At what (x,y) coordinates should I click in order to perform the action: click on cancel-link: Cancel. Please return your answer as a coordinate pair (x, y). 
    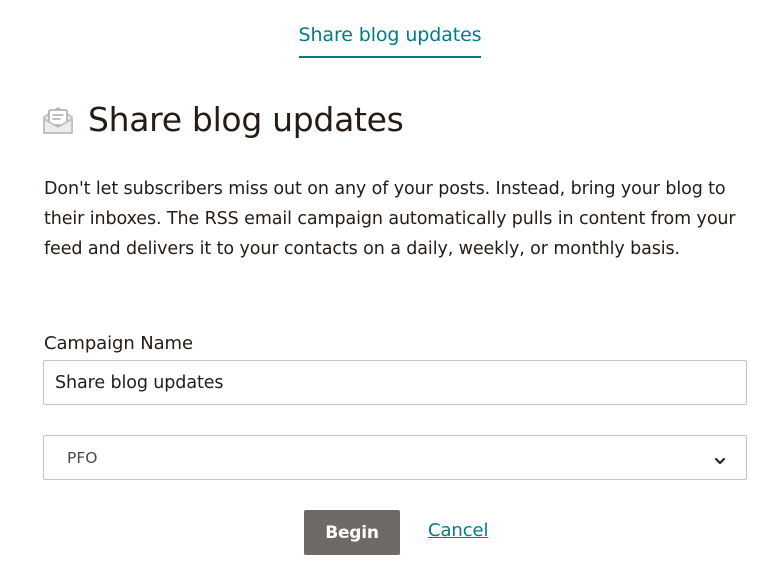
    Looking at the image, I should click on (458, 530).